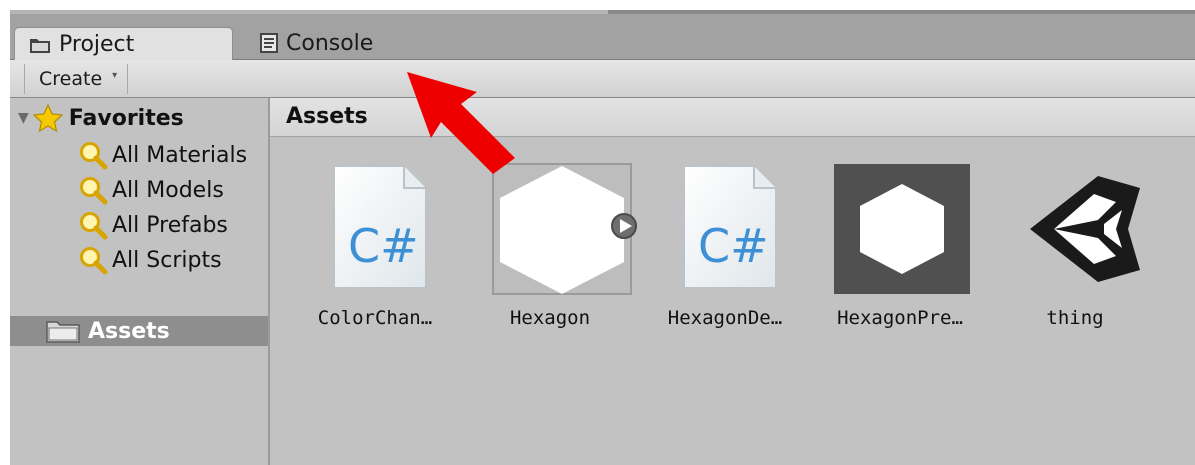 This screenshot has width=1195, height=465. I want to click on asset-name: Hexagon, so click(550, 318).